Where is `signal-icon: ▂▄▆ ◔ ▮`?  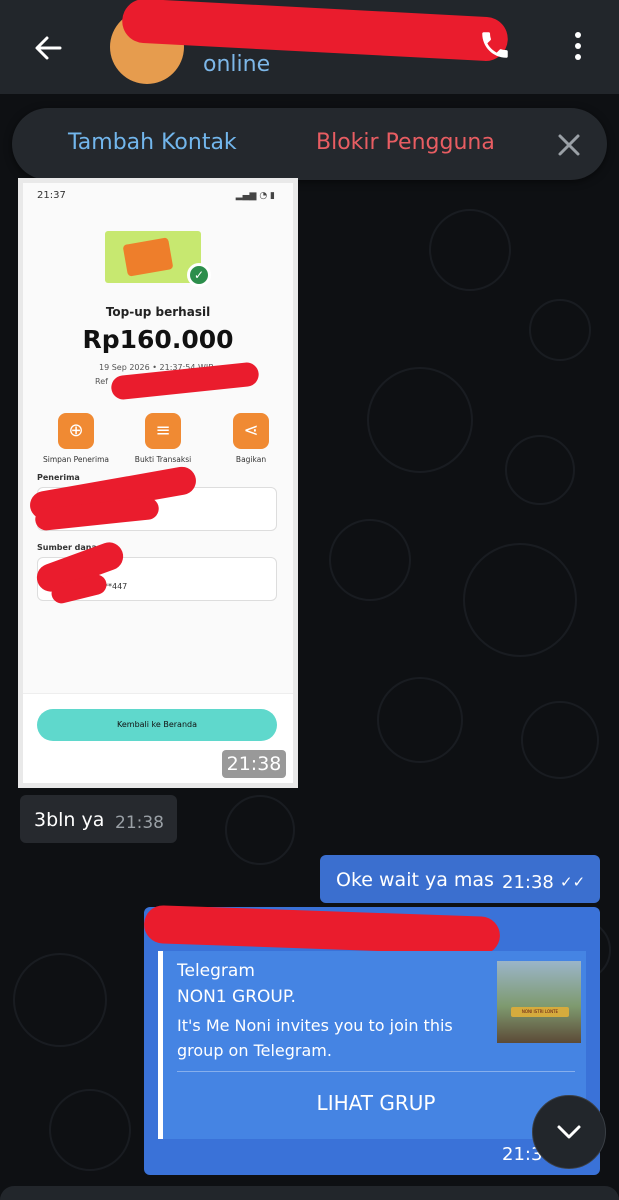
signal-icon: ▂▄▆ ◔ ▮ is located at coordinates (255, 196).